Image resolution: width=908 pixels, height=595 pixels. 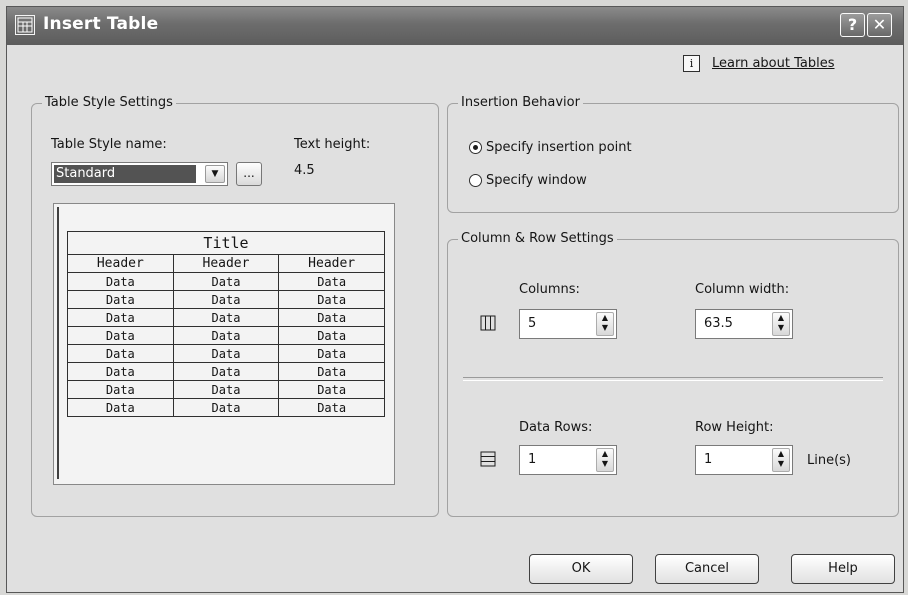 What do you see at coordinates (829, 460) in the screenshot?
I see `row-height-unit: Line(s)` at bounding box center [829, 460].